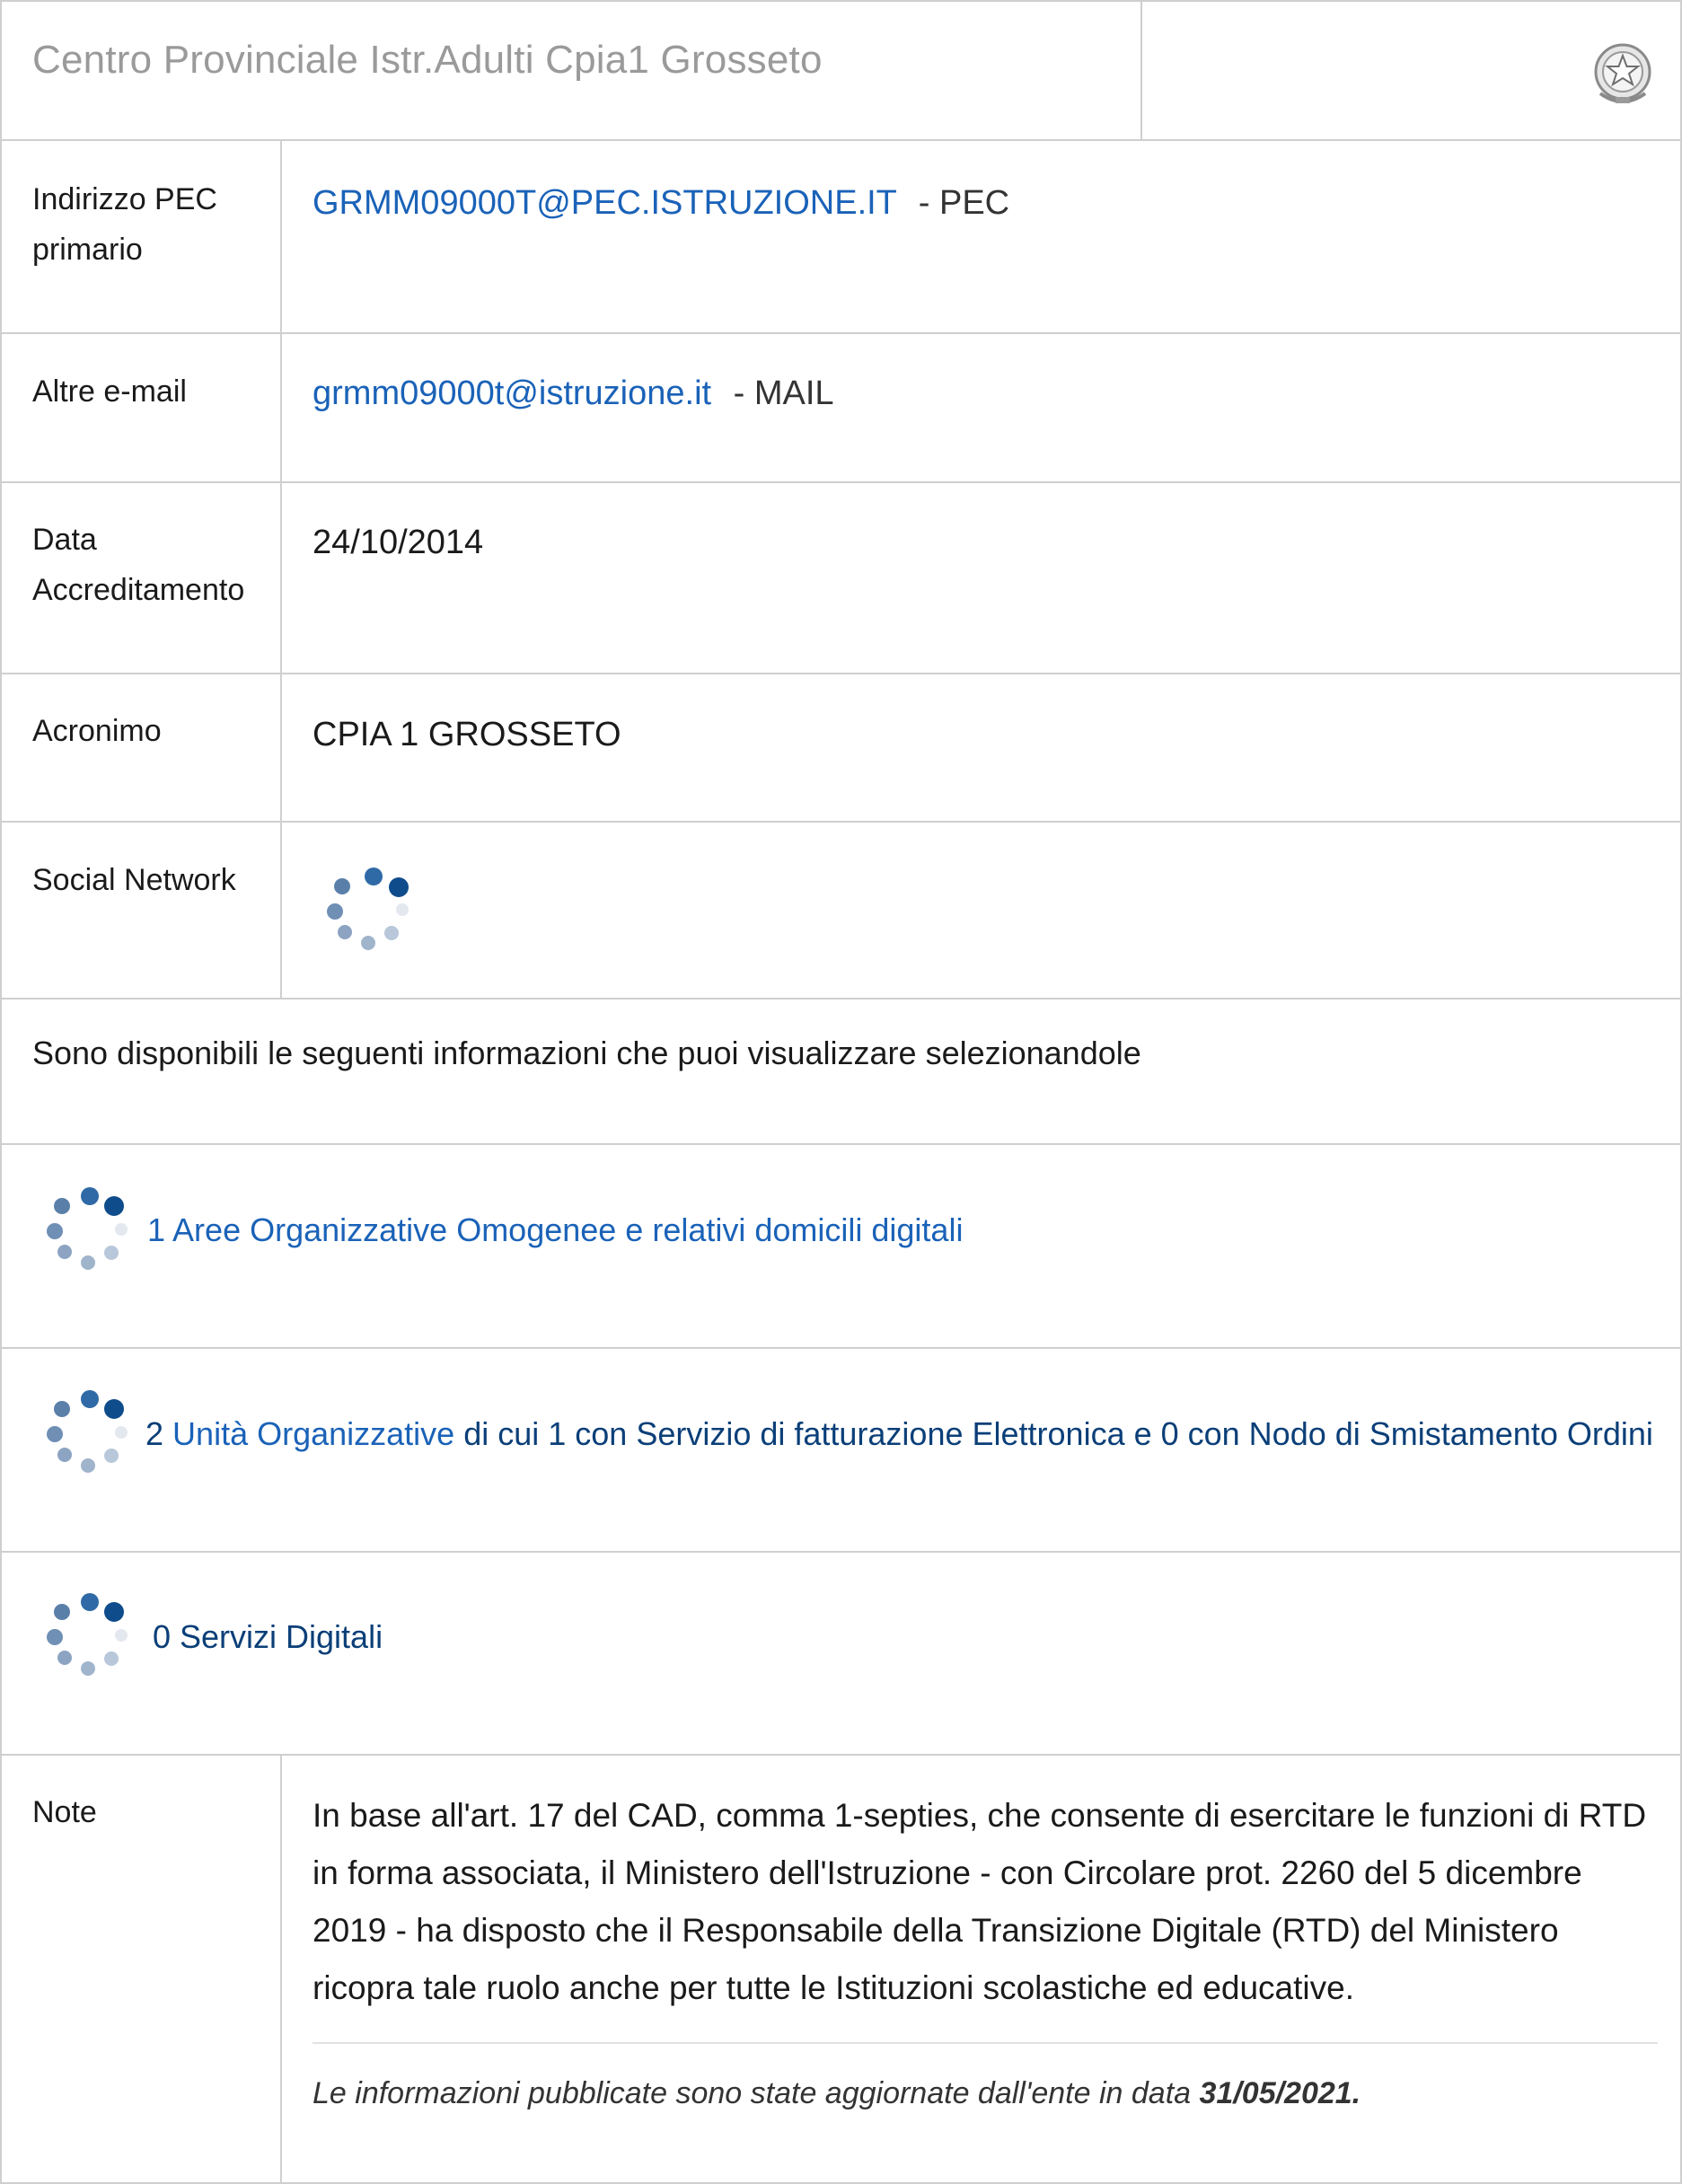  I want to click on digital-services-text: 0 Servizi Digitali, so click(268, 1636).